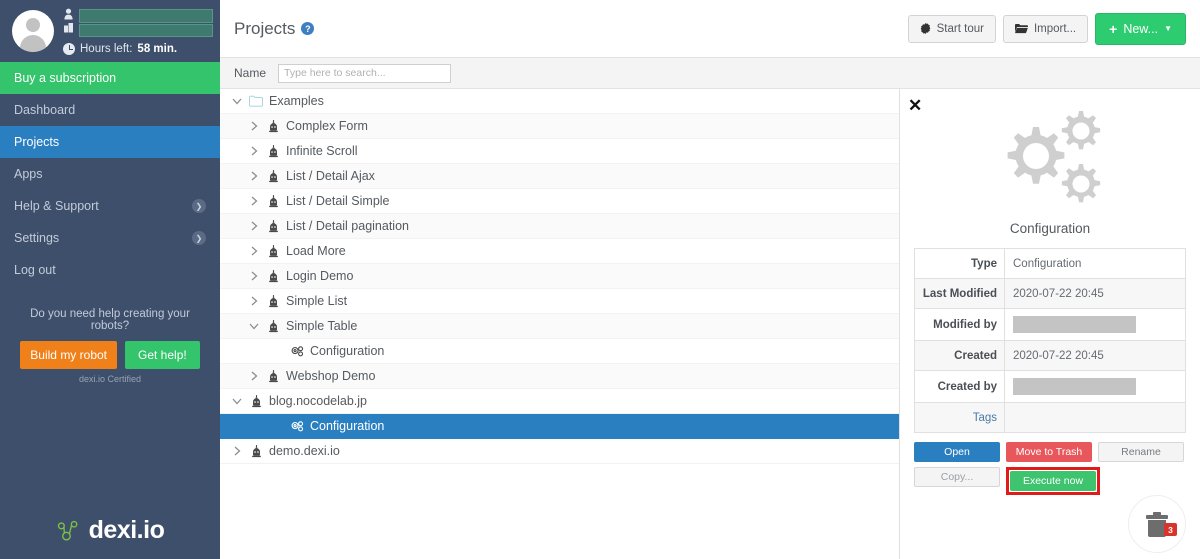 Image resolution: width=1200 pixels, height=559 pixels. What do you see at coordinates (559, 326) in the screenshot?
I see `tree-row: Simple Table` at bounding box center [559, 326].